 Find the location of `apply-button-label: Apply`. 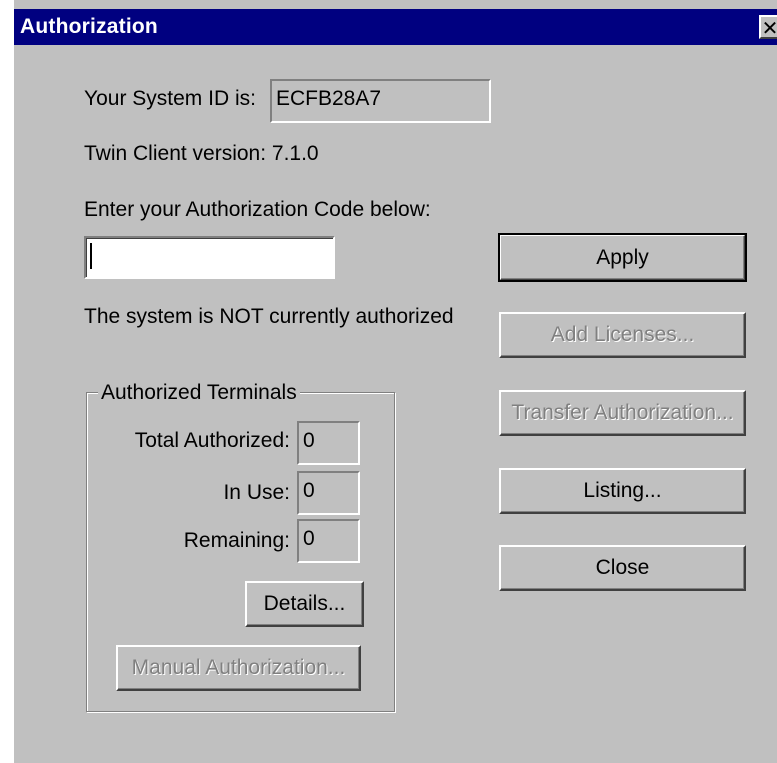

apply-button-label: Apply is located at coordinates (622, 257).